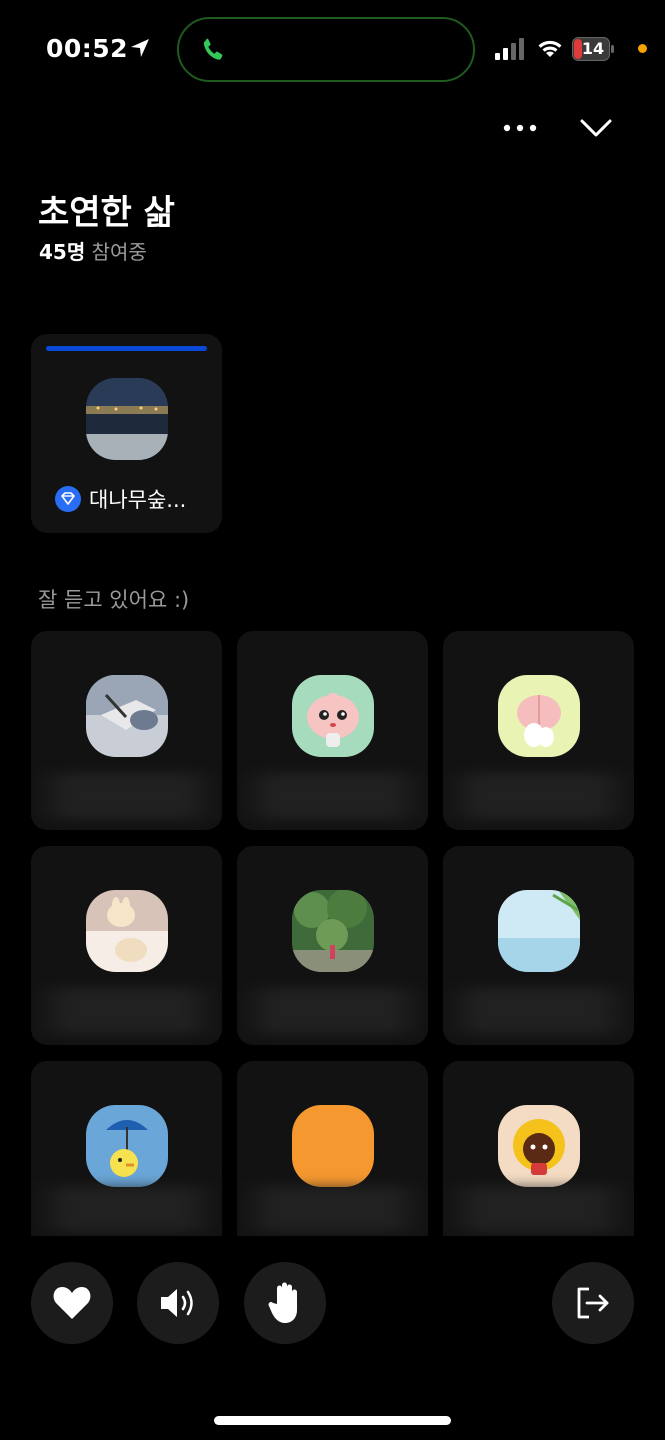  Describe the element at coordinates (62, 252) in the screenshot. I see `participant-count: 45명` at that location.